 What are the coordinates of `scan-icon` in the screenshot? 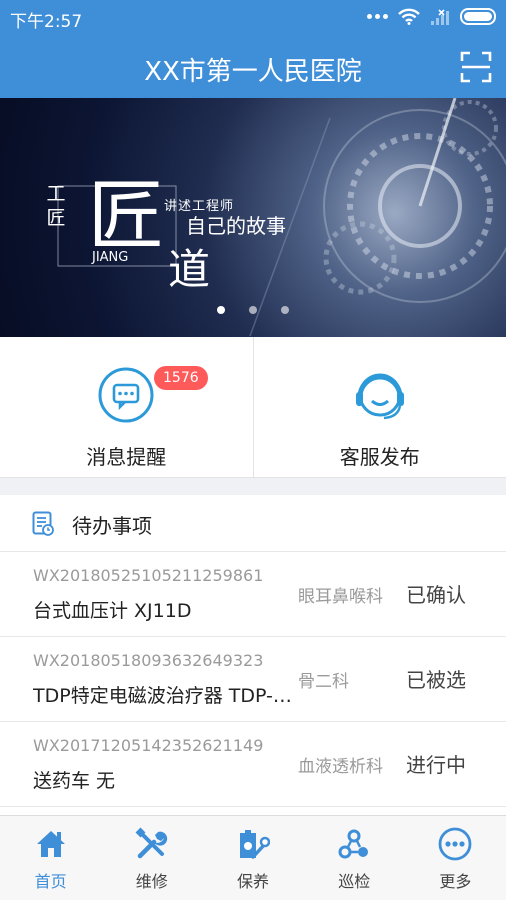 It's located at (476, 67).